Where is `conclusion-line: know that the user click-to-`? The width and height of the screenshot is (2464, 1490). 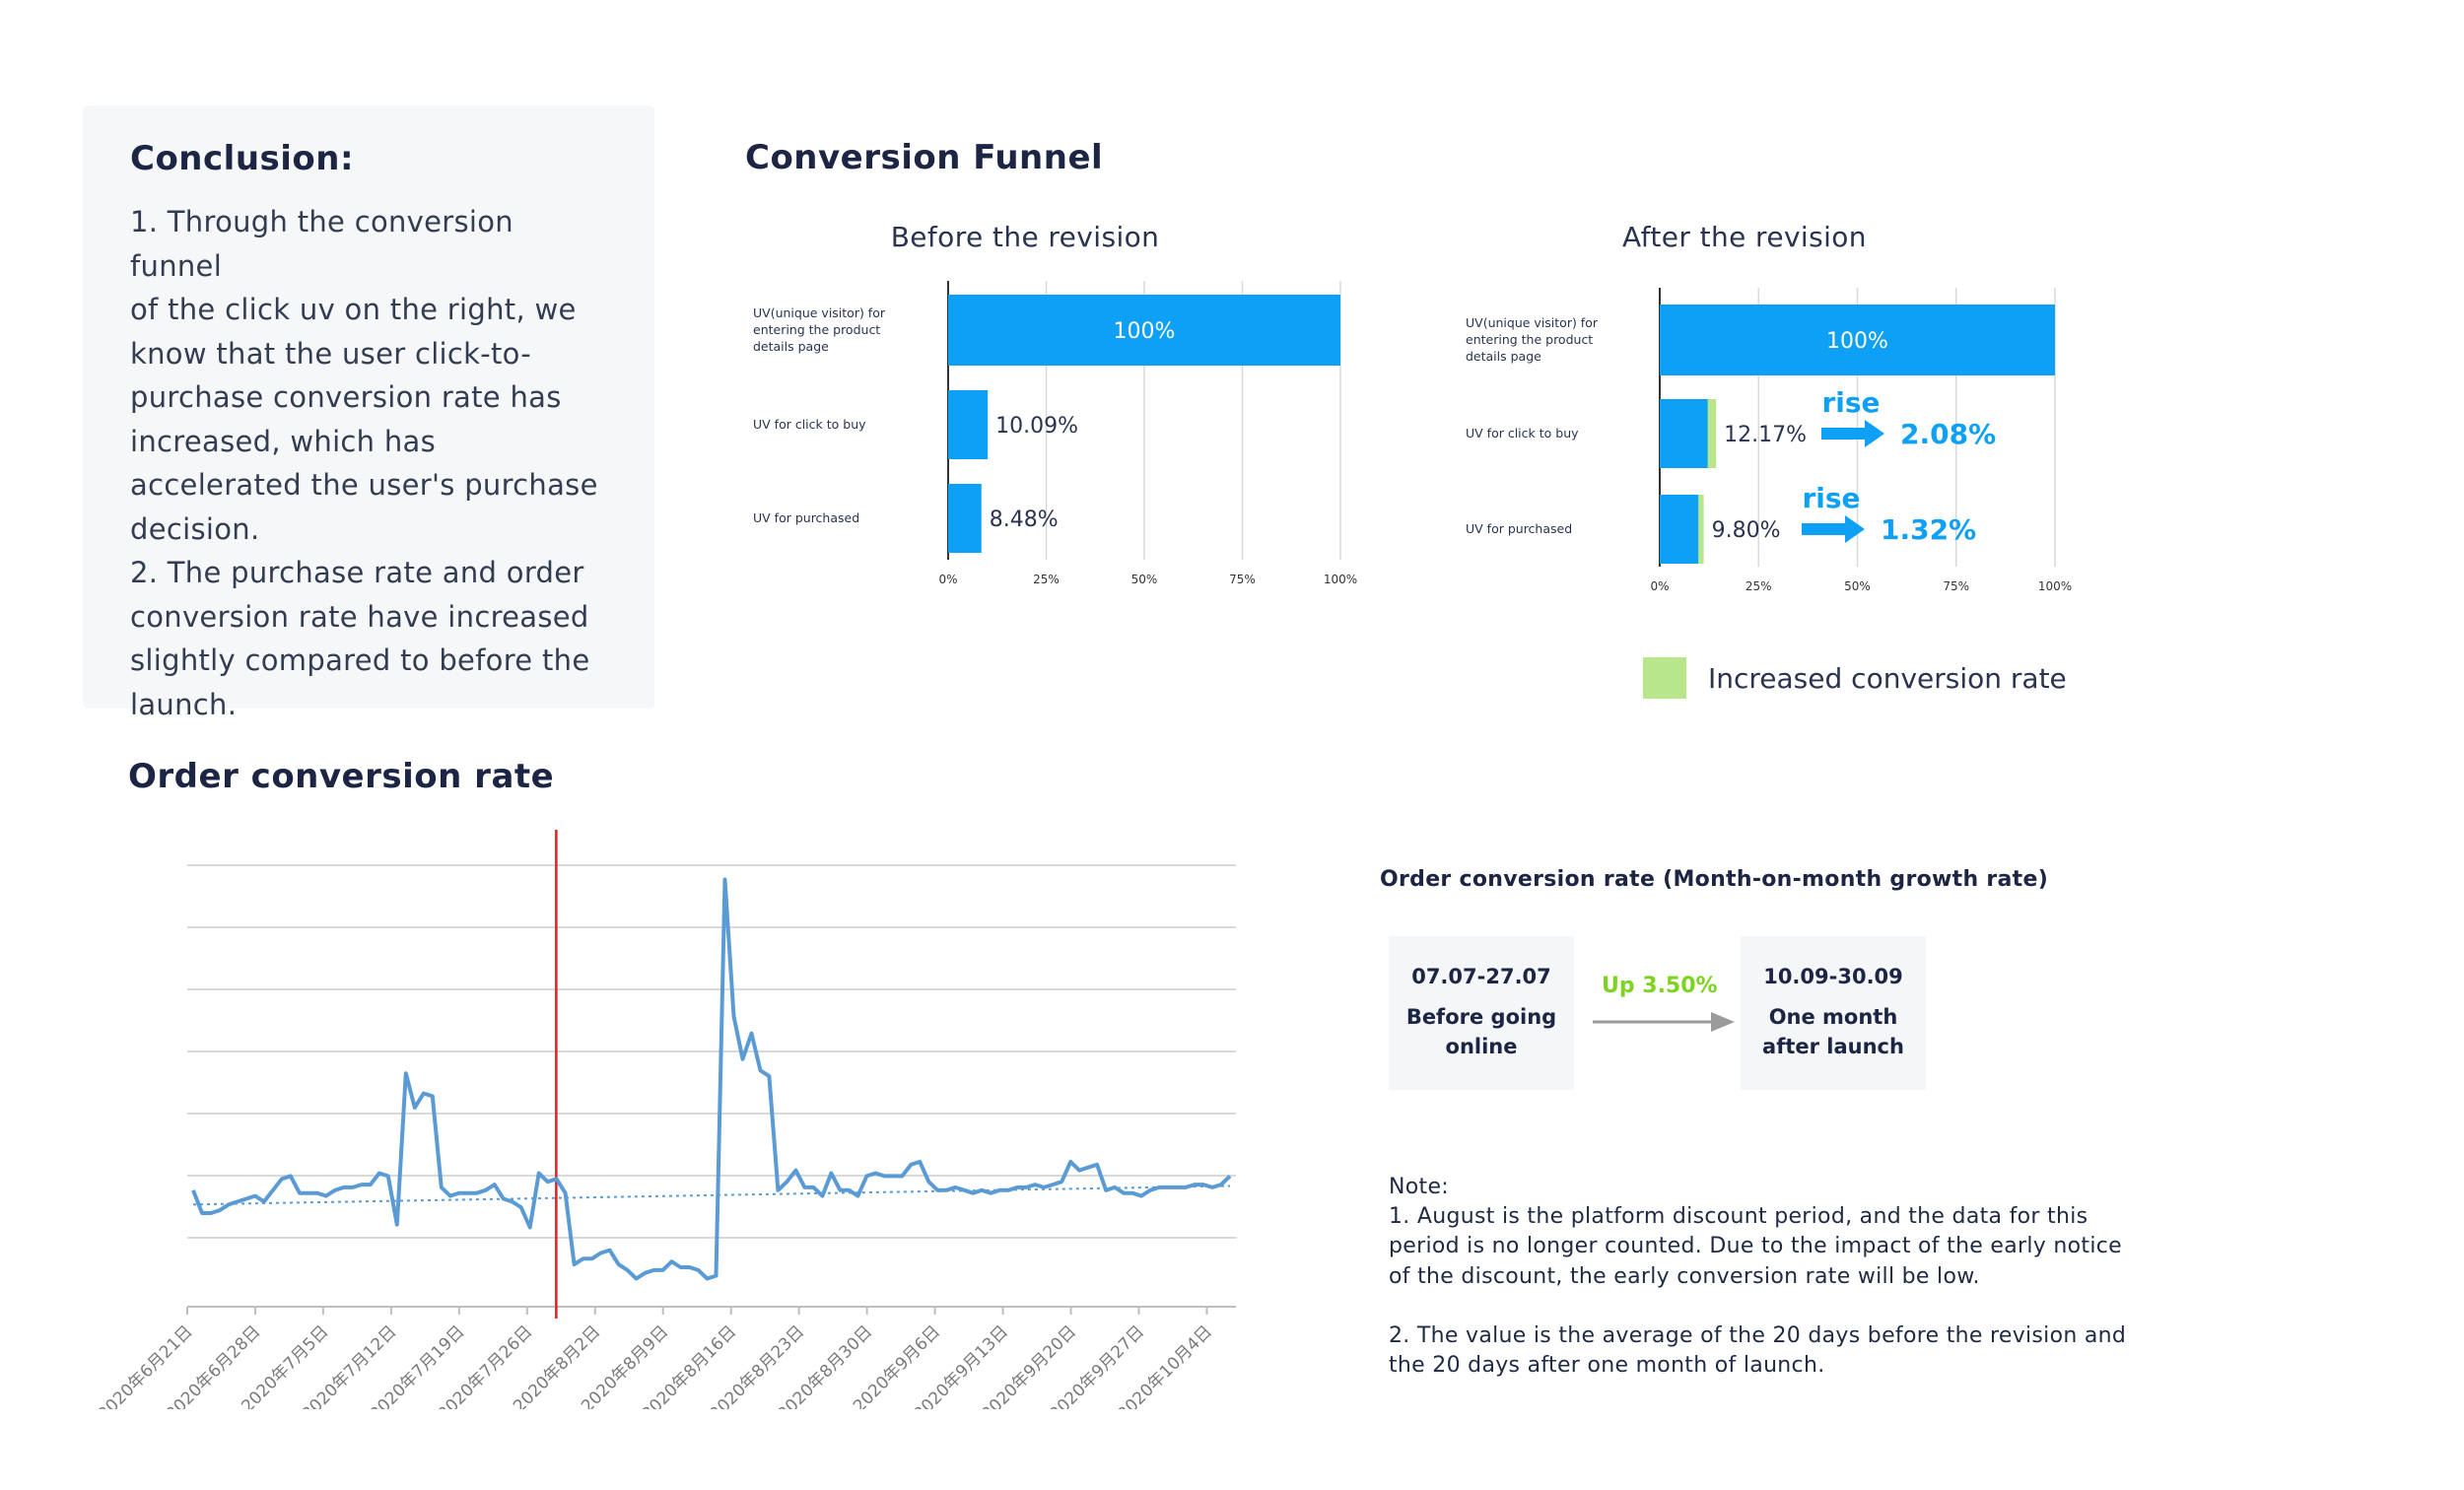 conclusion-line: know that the user click-to- is located at coordinates (331, 353).